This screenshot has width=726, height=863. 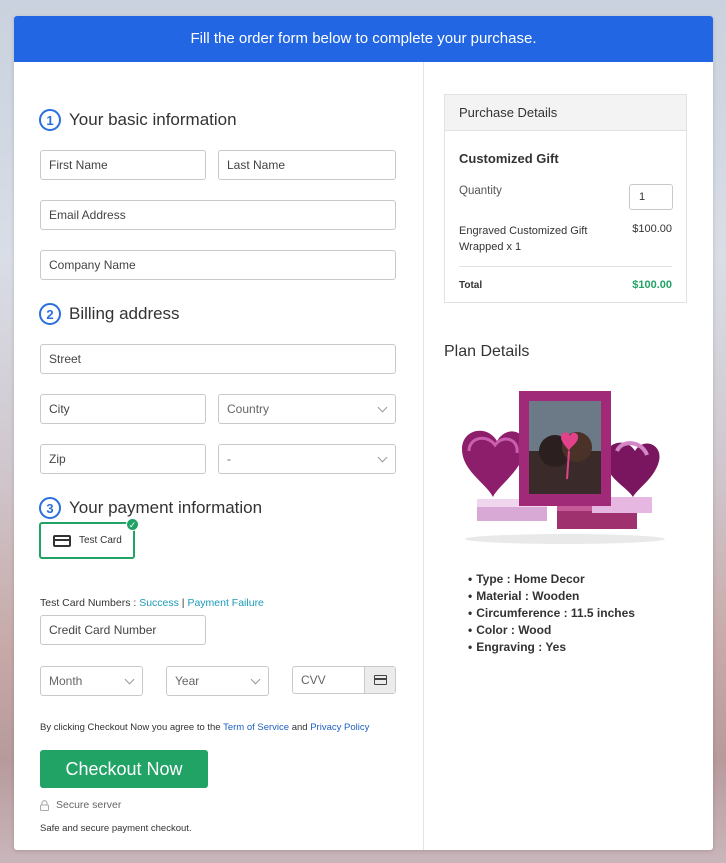 I want to click on month-select: Month, so click(x=91, y=681).